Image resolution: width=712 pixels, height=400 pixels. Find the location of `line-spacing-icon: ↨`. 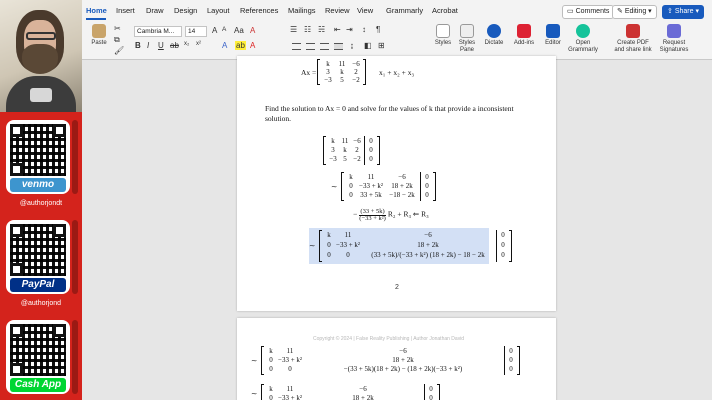

line-spacing-icon: ↨ is located at coordinates (352, 45).